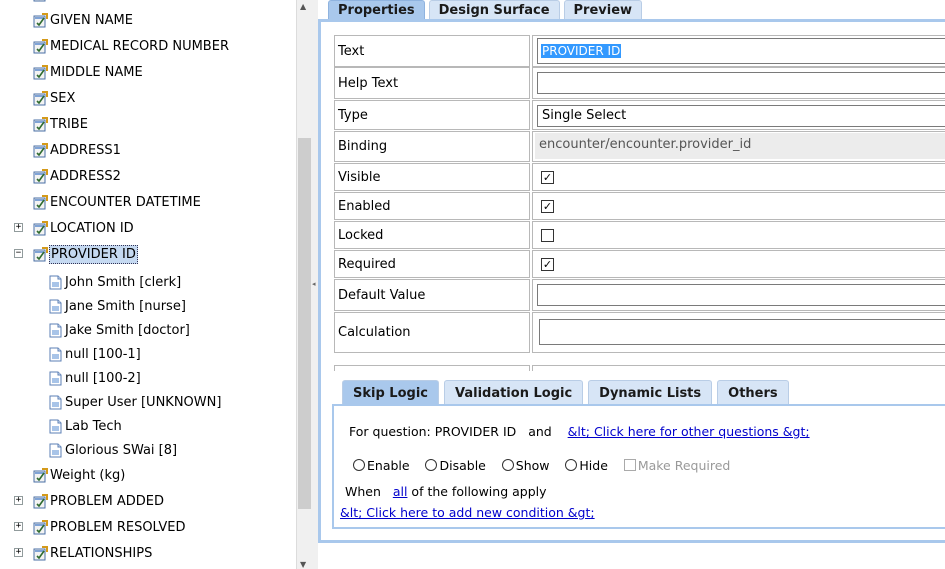  I want to click on enabled-checkbox: ✓, so click(547, 206).